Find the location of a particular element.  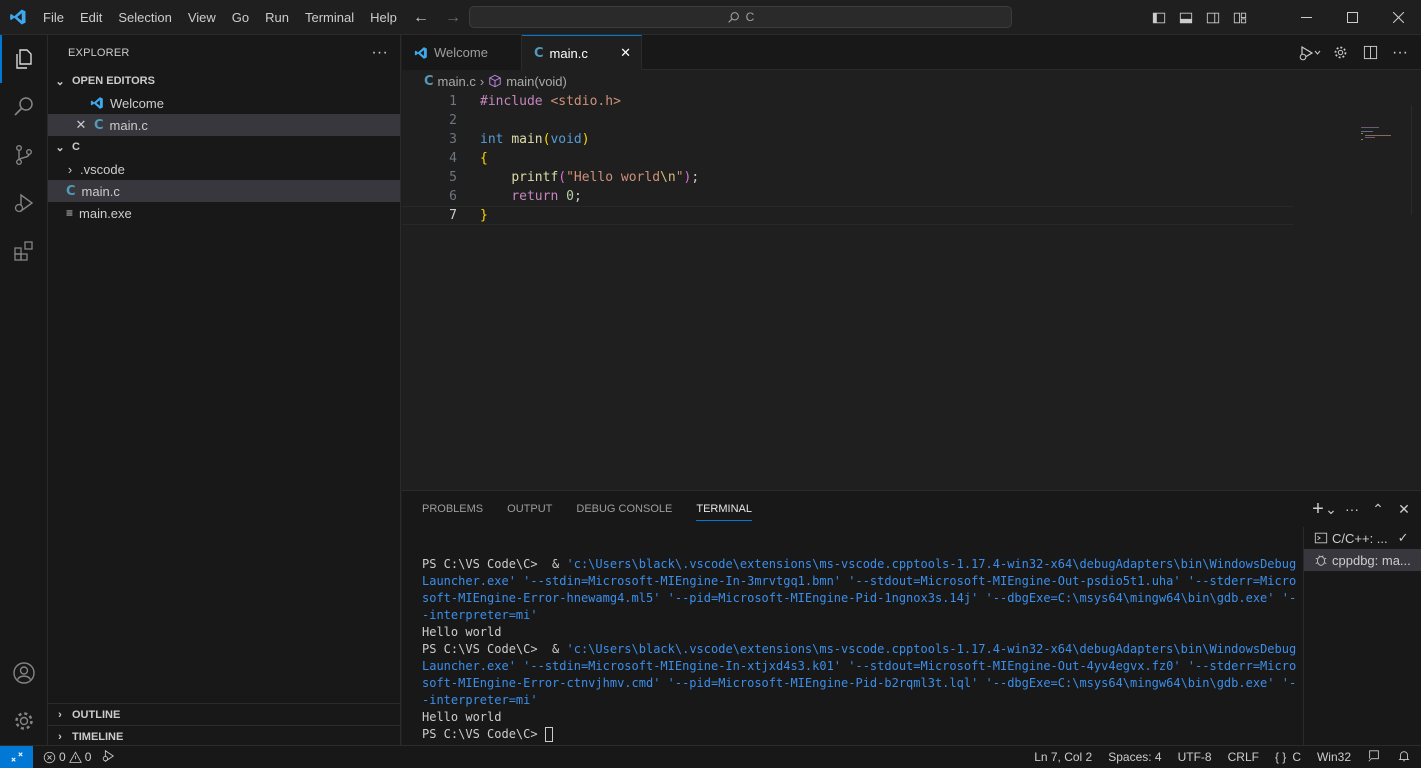

language-mode: { } C is located at coordinates (1288, 757).